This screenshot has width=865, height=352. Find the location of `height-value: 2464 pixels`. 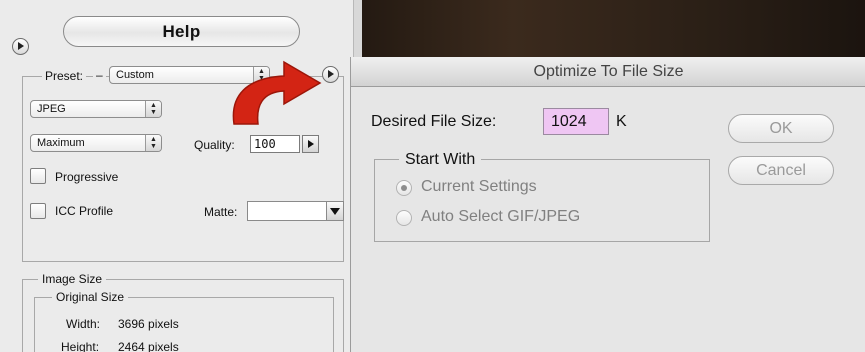

height-value: 2464 pixels is located at coordinates (148, 346).